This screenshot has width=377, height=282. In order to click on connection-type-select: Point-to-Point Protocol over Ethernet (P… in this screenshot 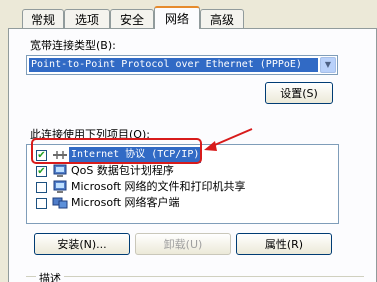, I will do `click(182, 65)`.